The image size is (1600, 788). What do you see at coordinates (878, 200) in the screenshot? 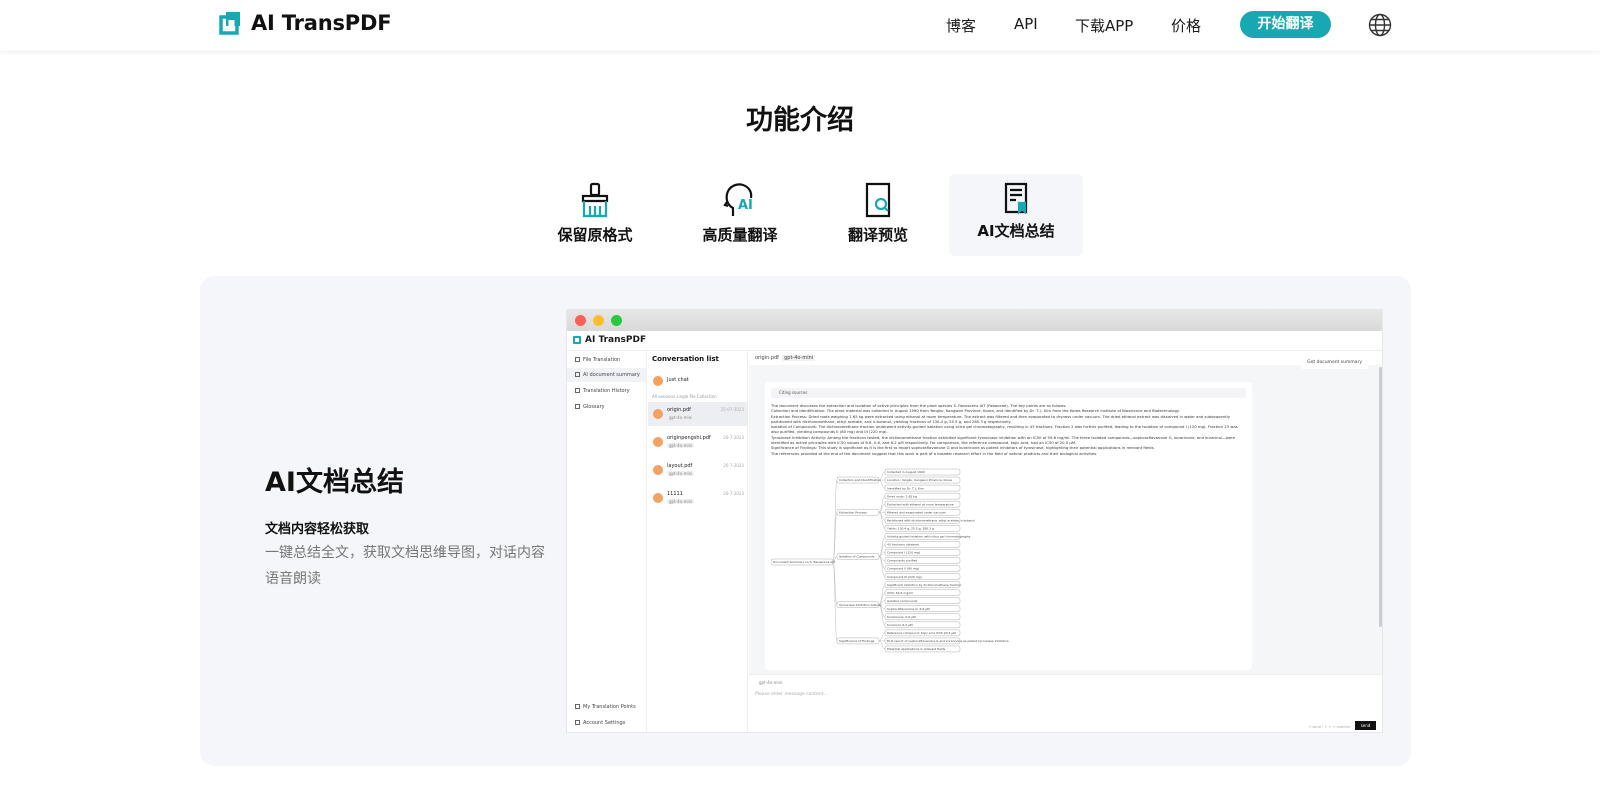
I see `document-search-icon` at bounding box center [878, 200].